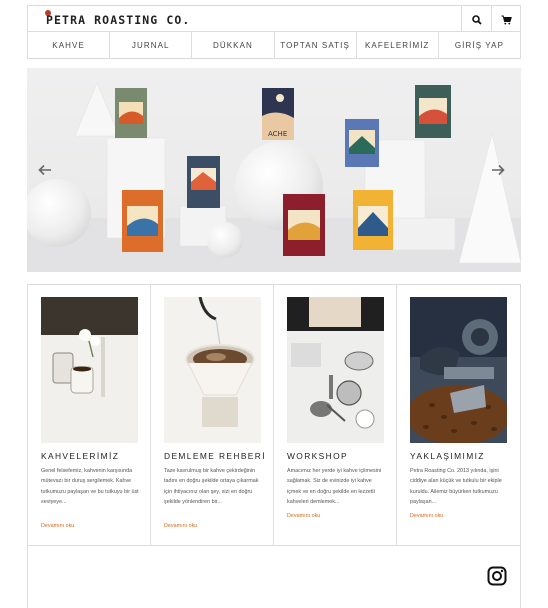  I want to click on nav-item-jurnal: JURNAL, so click(151, 45).